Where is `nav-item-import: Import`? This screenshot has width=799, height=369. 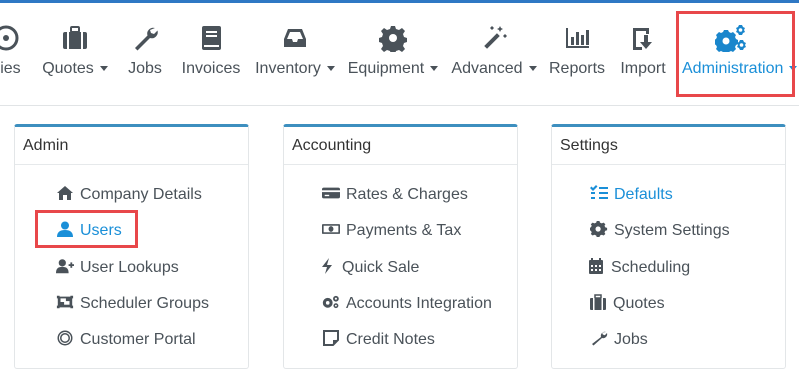
nav-item-import: Import is located at coordinates (643, 54).